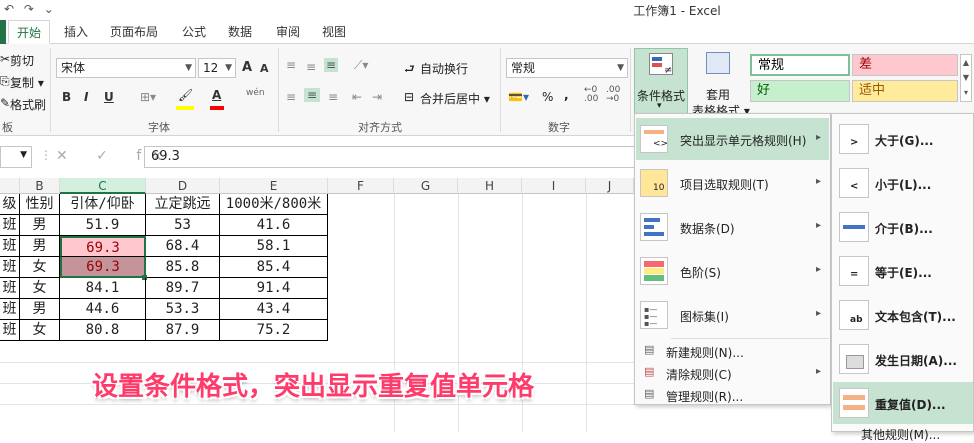  I want to click on column-header: D, so click(183, 186).